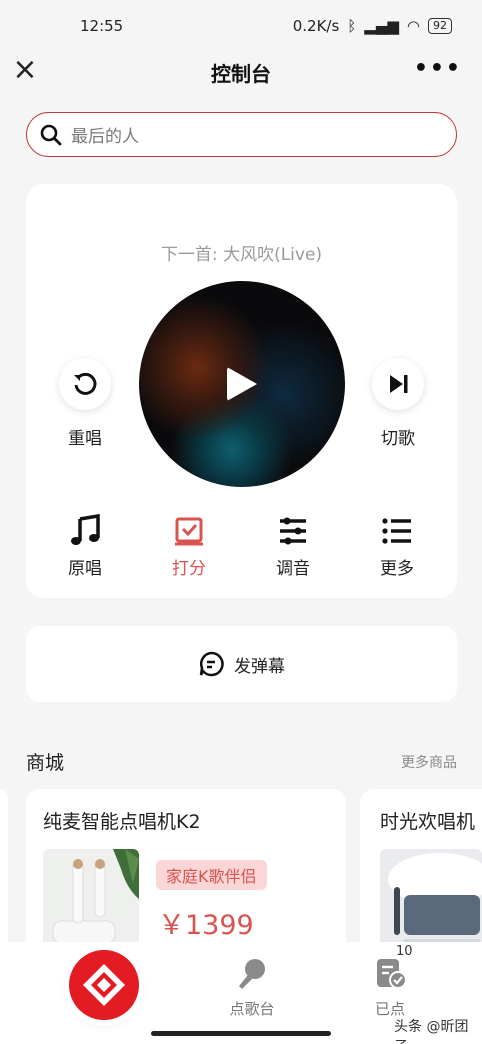  What do you see at coordinates (241, 761) in the screenshot?
I see `shop-header: 商城 更多商品` at bounding box center [241, 761].